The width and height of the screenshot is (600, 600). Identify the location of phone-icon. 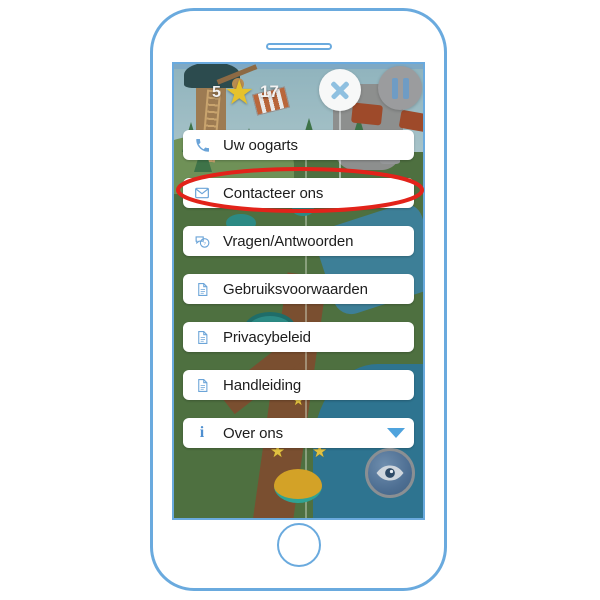
(202, 145).